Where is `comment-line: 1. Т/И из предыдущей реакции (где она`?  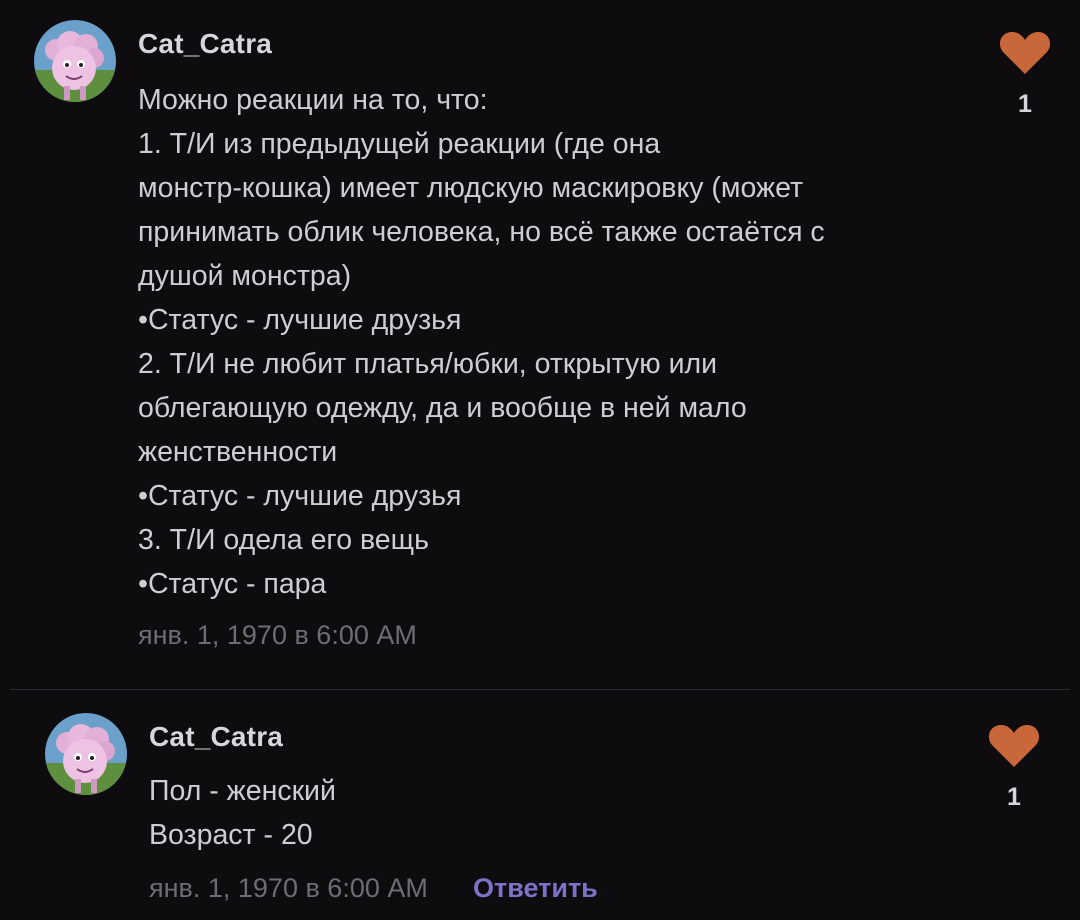 comment-line: 1. Т/И из предыдущей реакции (где она is located at coordinates (399, 144).